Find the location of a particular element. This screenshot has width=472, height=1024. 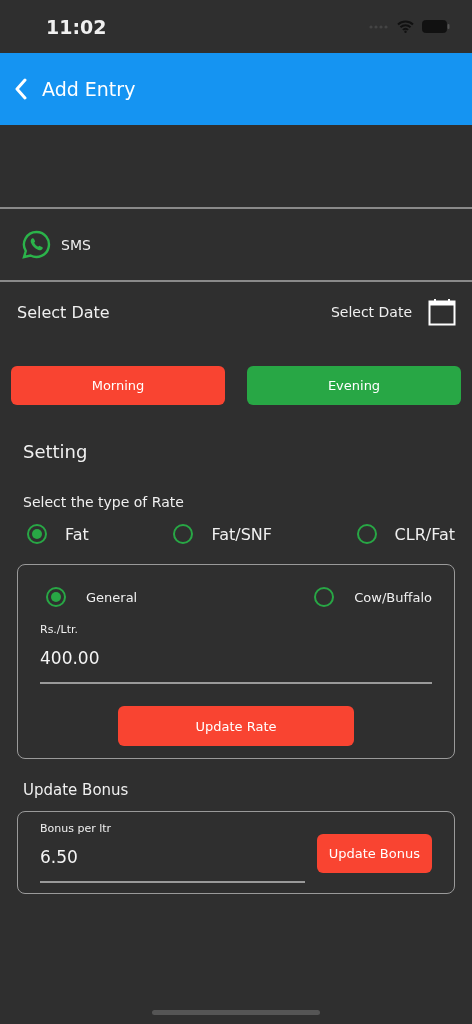

wifi-icon is located at coordinates (405, 26).